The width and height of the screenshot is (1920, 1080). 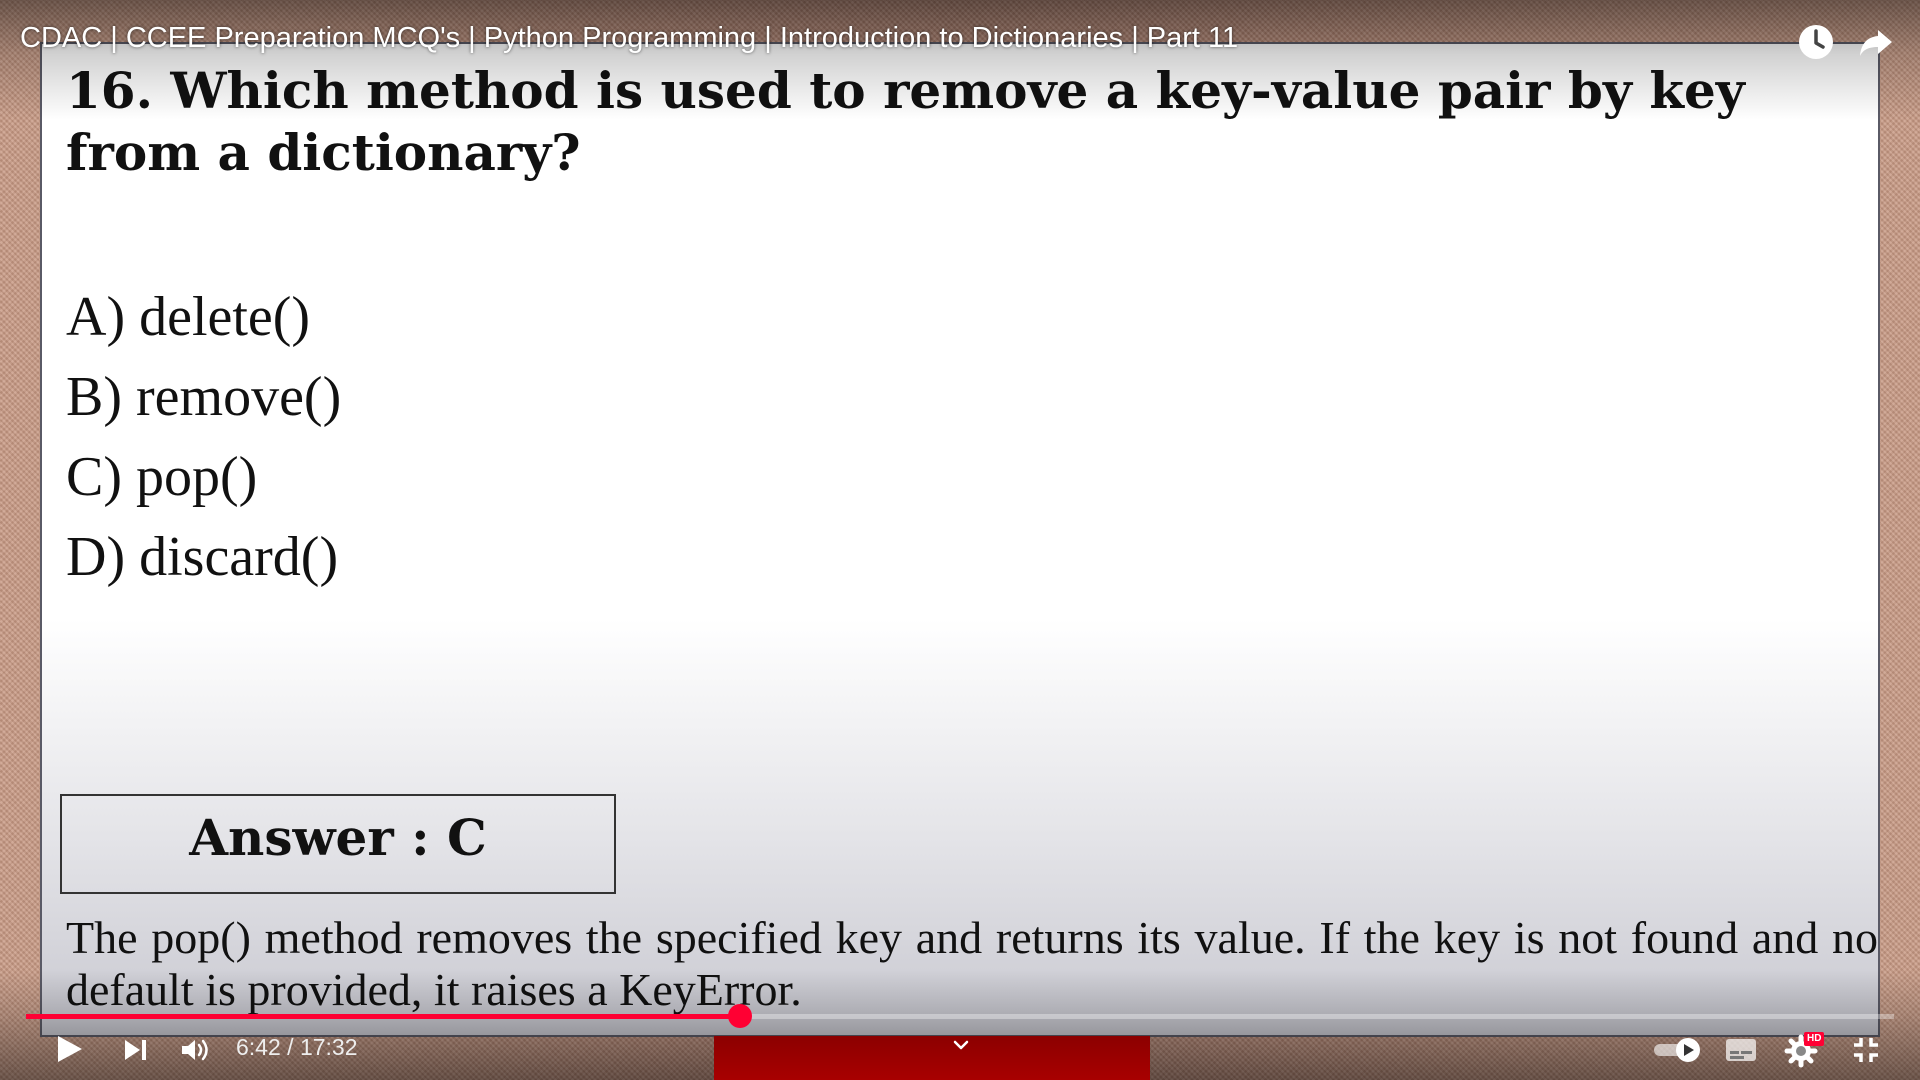 What do you see at coordinates (1741, 1052) in the screenshot?
I see `subtitles-icon` at bounding box center [1741, 1052].